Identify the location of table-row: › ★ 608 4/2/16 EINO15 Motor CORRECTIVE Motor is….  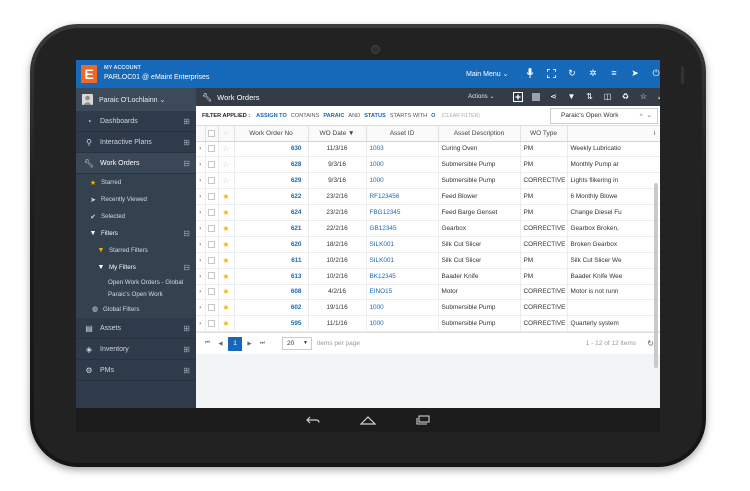
(428, 292).